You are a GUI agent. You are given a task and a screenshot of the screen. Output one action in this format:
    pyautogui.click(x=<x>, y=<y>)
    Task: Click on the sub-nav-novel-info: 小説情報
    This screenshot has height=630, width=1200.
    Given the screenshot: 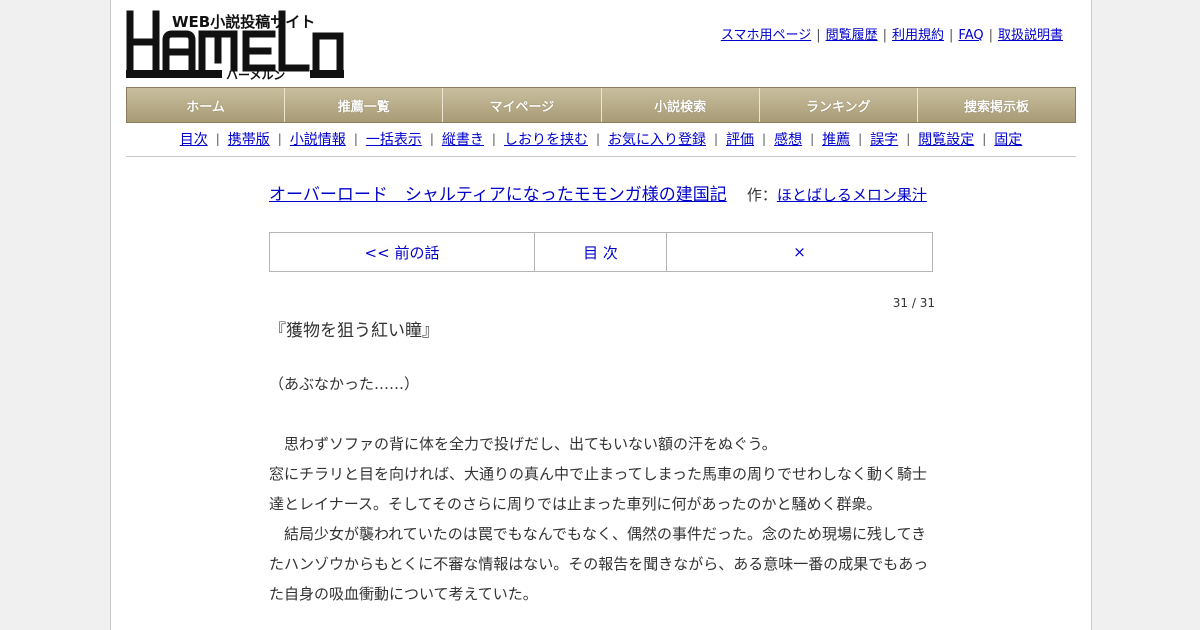 What is the action you would take?
    pyautogui.click(x=318, y=139)
    